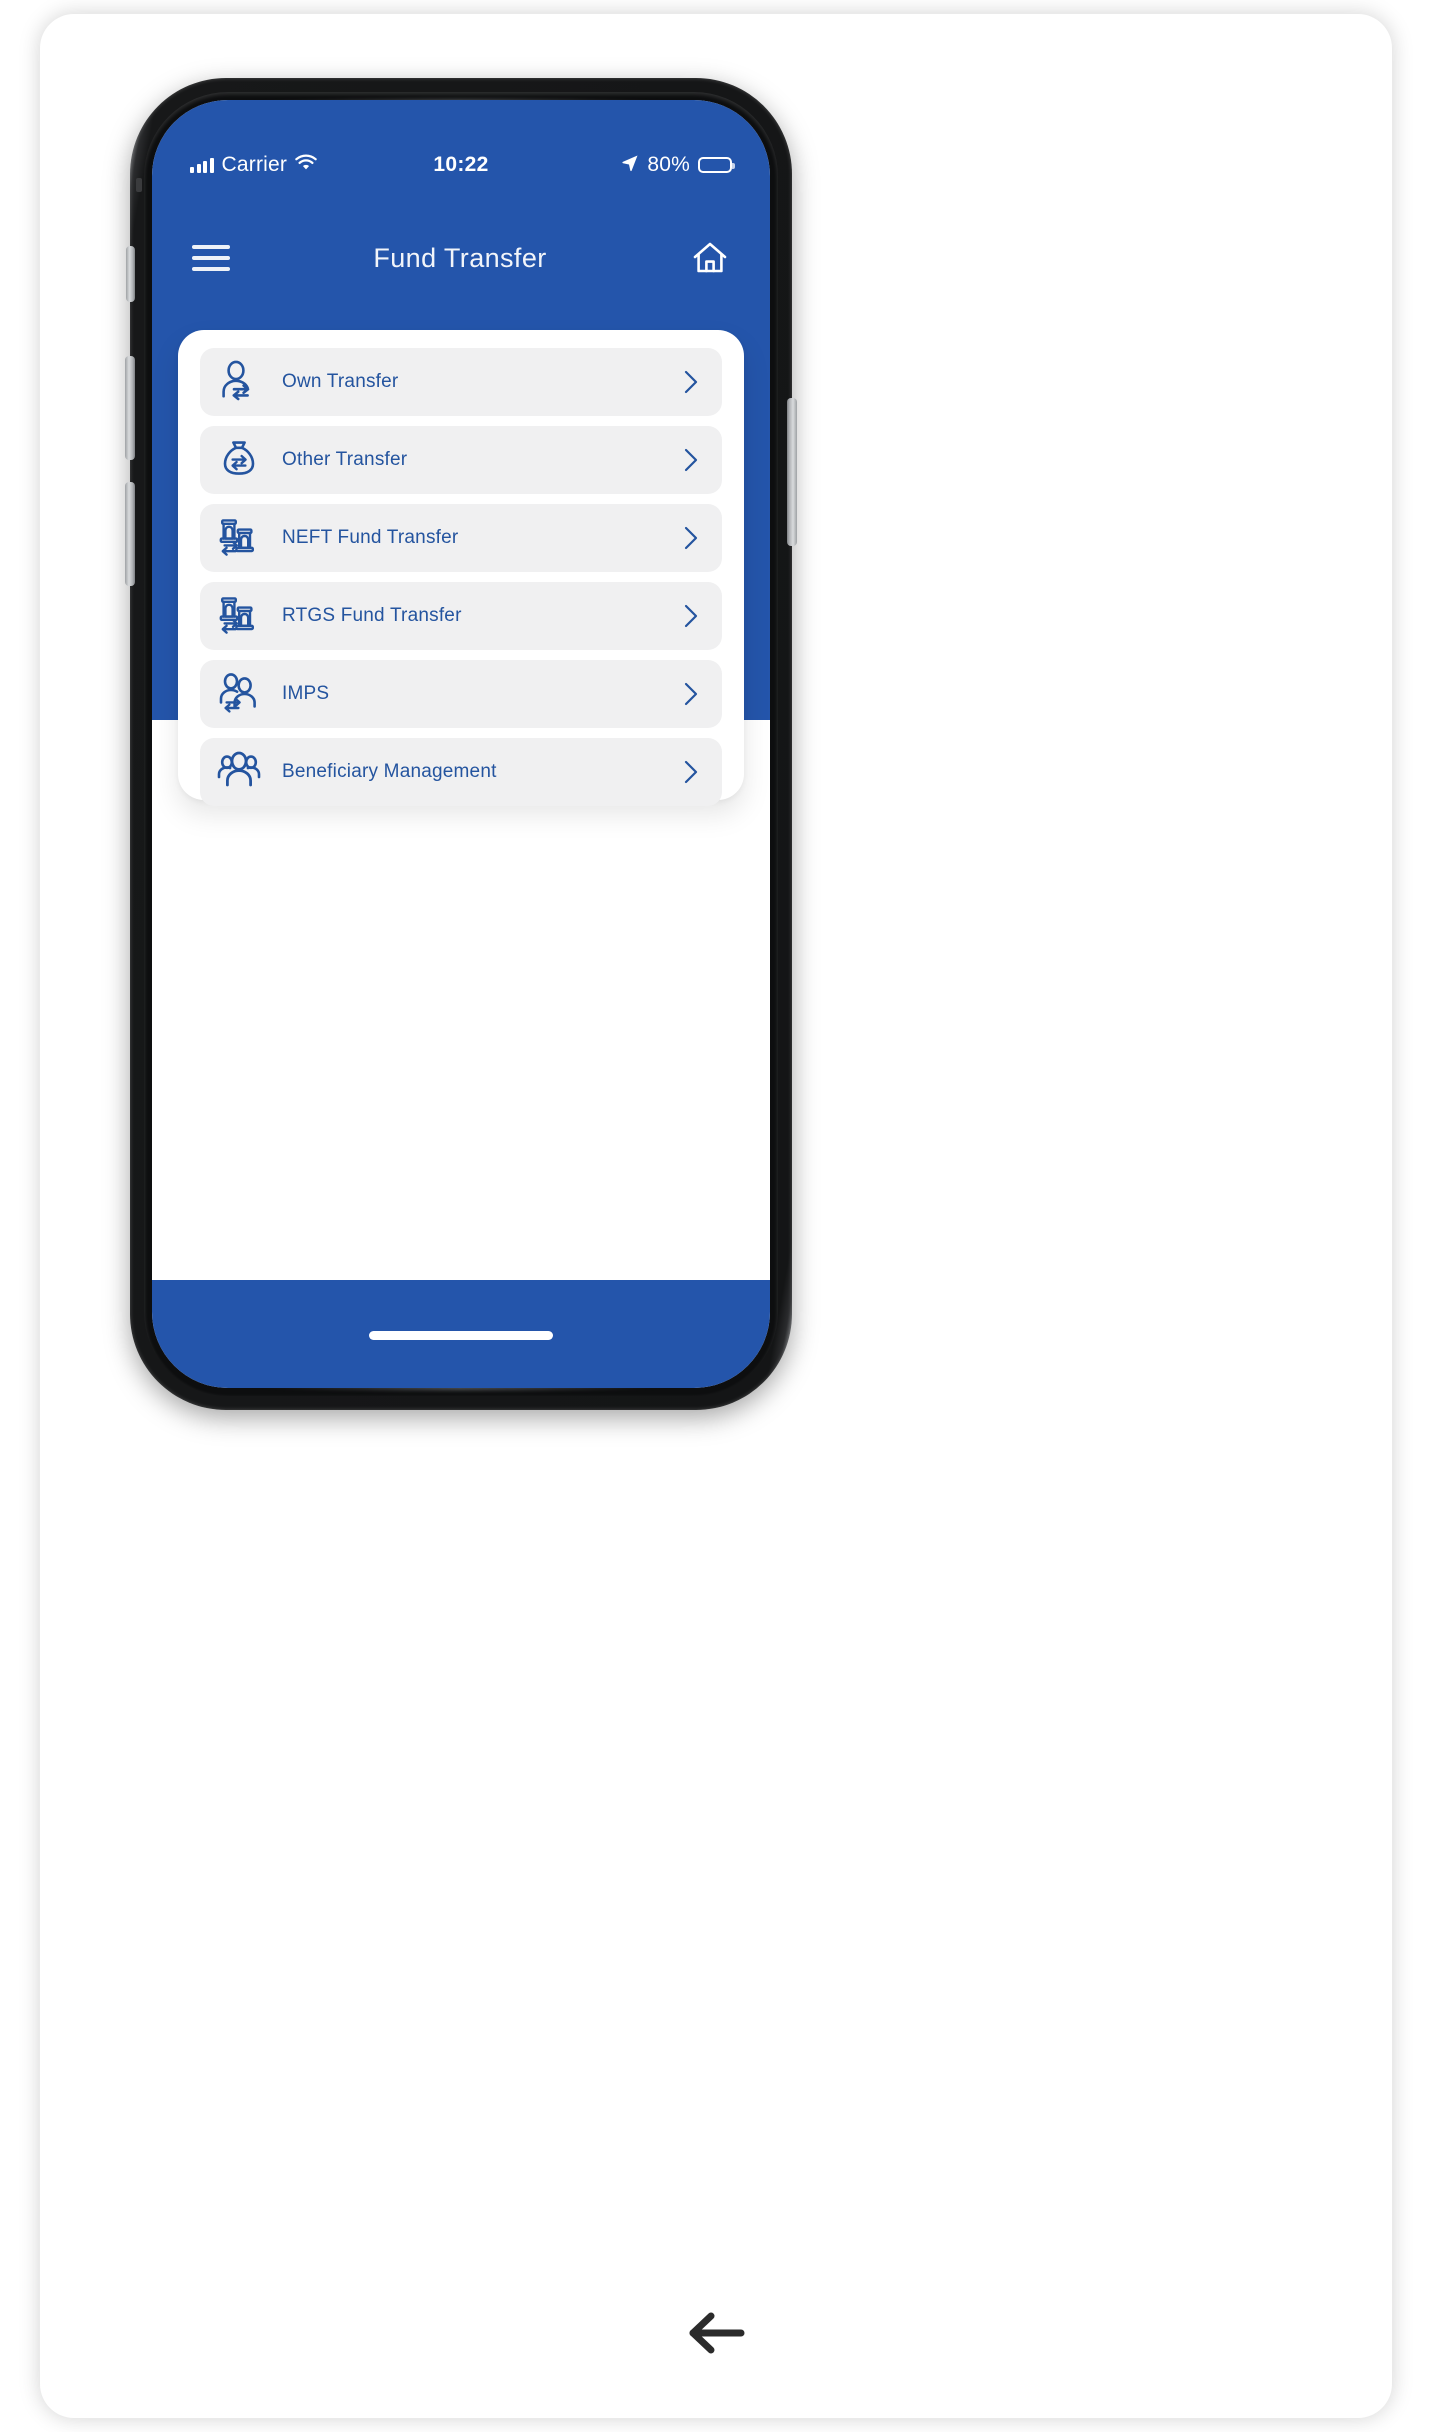 The image size is (1432, 2432). I want to click on volume-down-button, so click(130, 534).